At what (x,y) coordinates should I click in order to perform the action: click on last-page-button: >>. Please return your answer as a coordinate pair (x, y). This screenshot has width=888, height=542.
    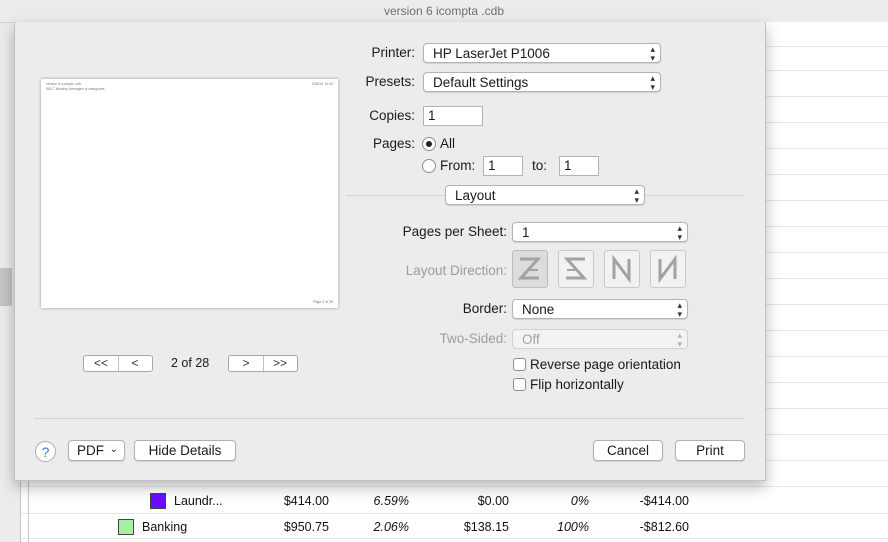
    Looking at the image, I should click on (280, 363).